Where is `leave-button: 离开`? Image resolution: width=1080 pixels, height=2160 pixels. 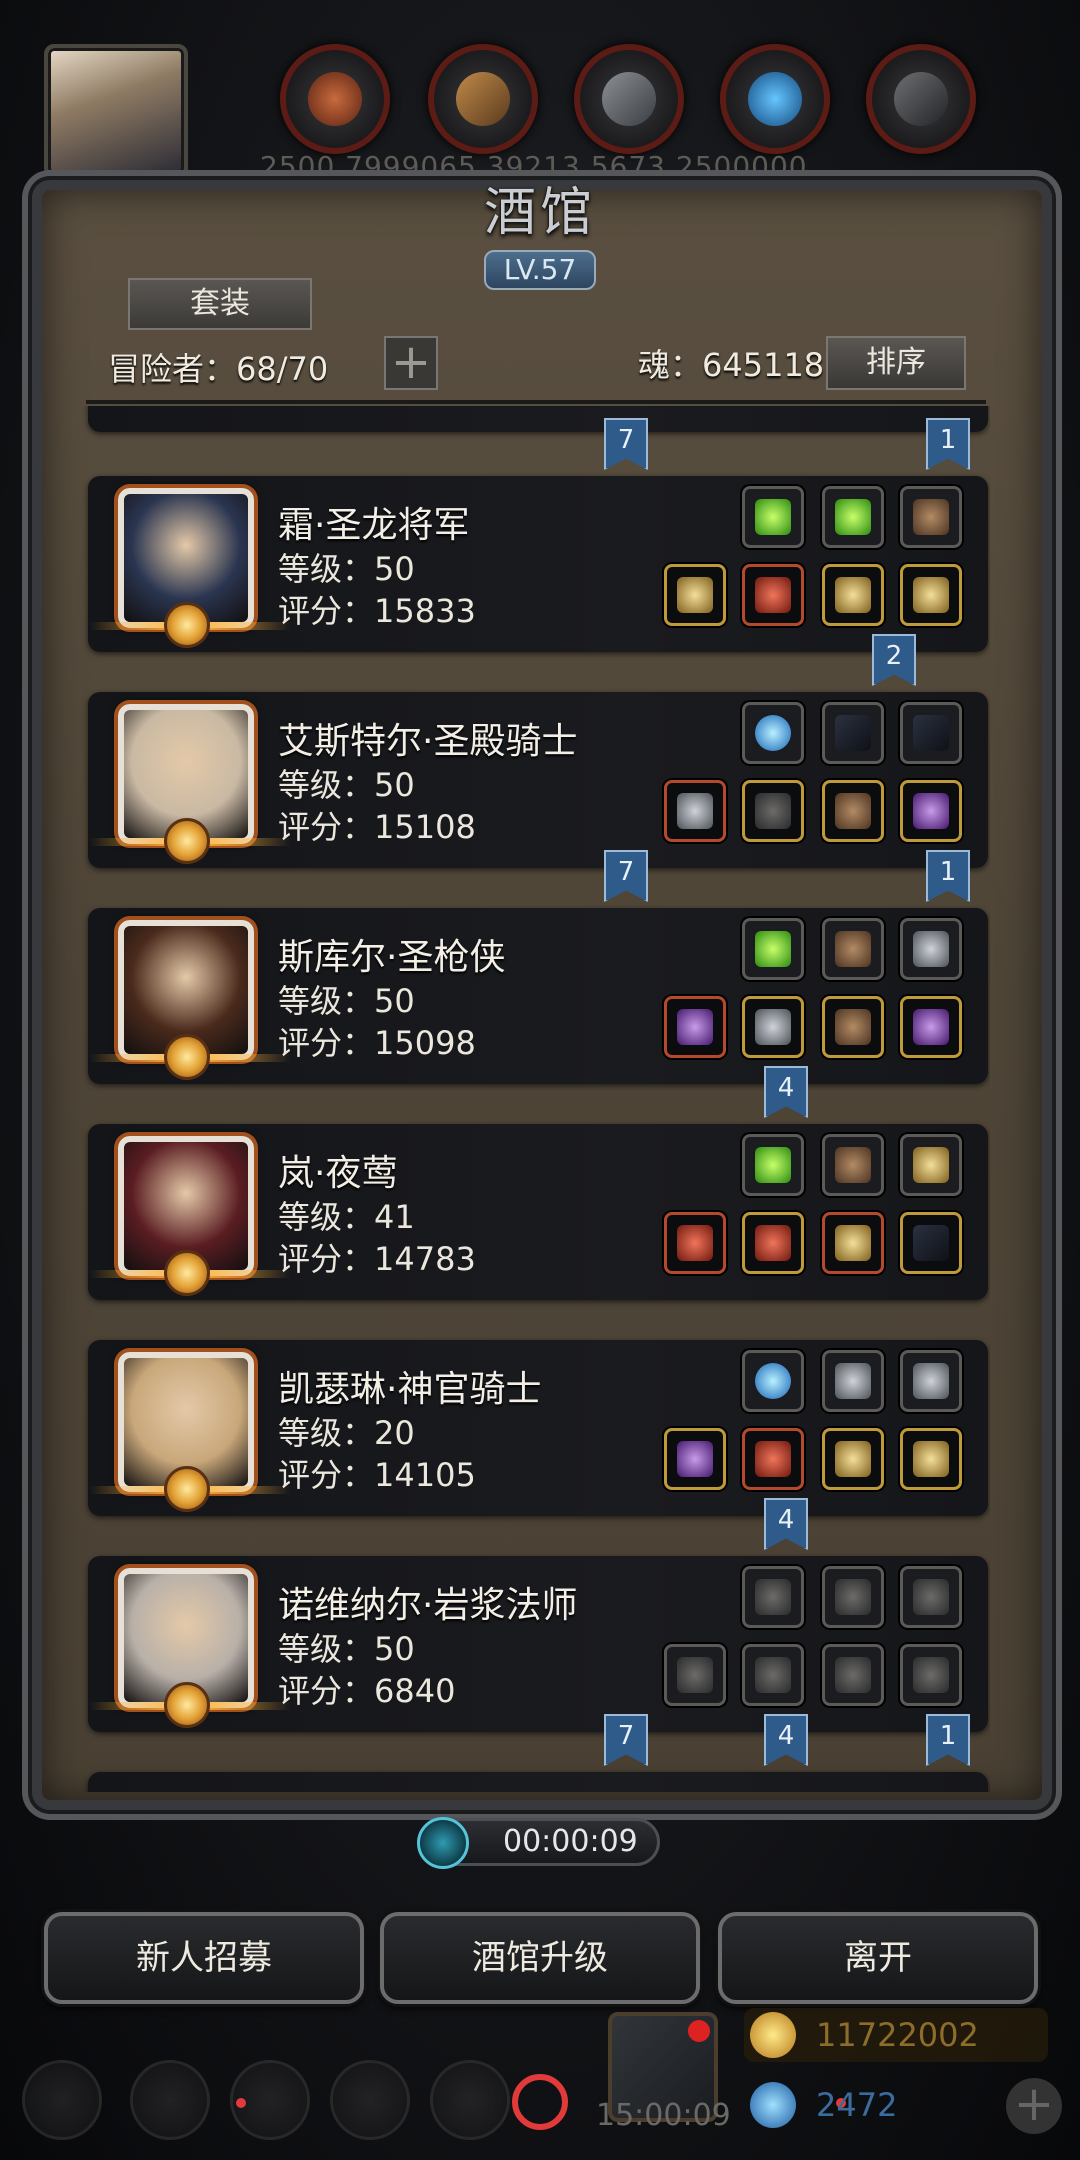 leave-button: 离开 is located at coordinates (878, 1958).